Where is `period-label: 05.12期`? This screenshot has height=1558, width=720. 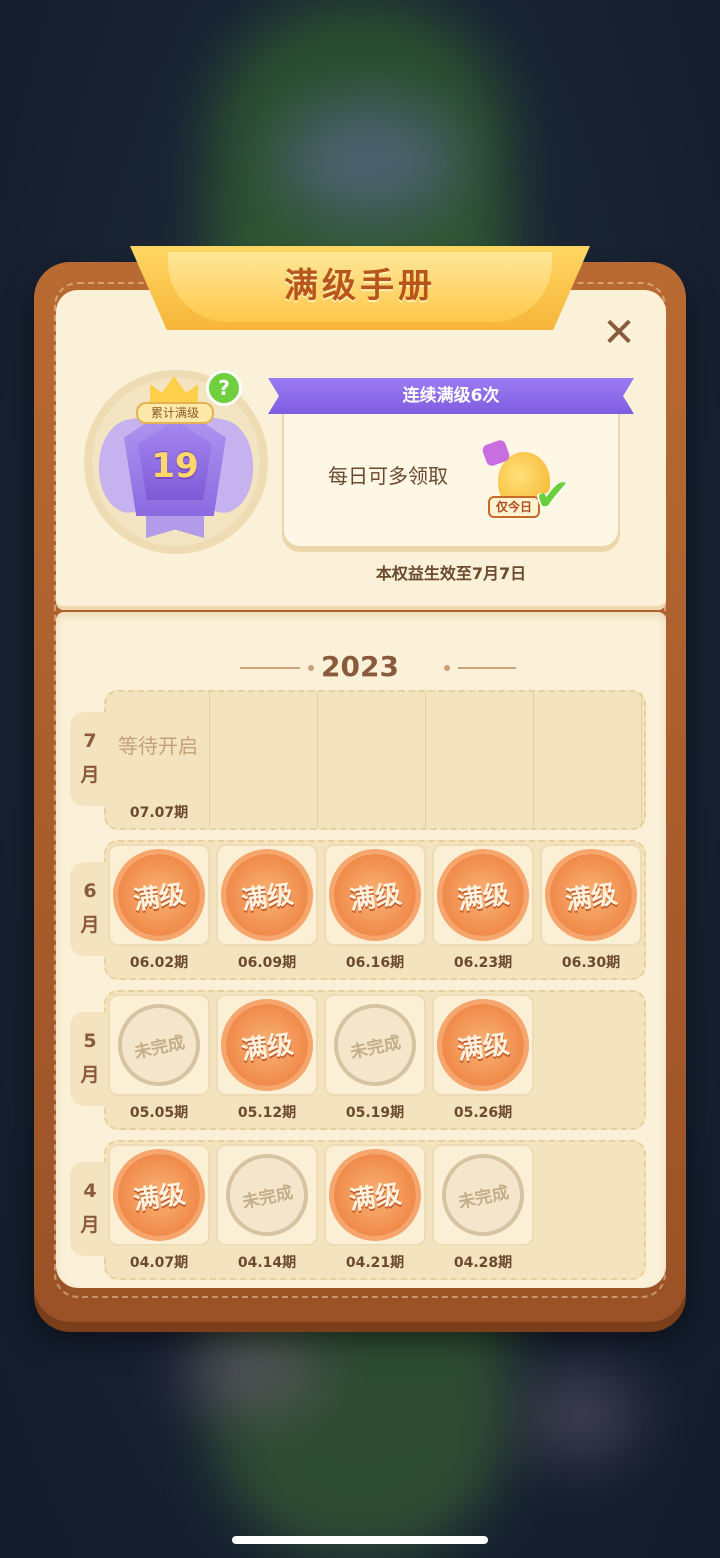
period-label: 05.12期 is located at coordinates (267, 1113).